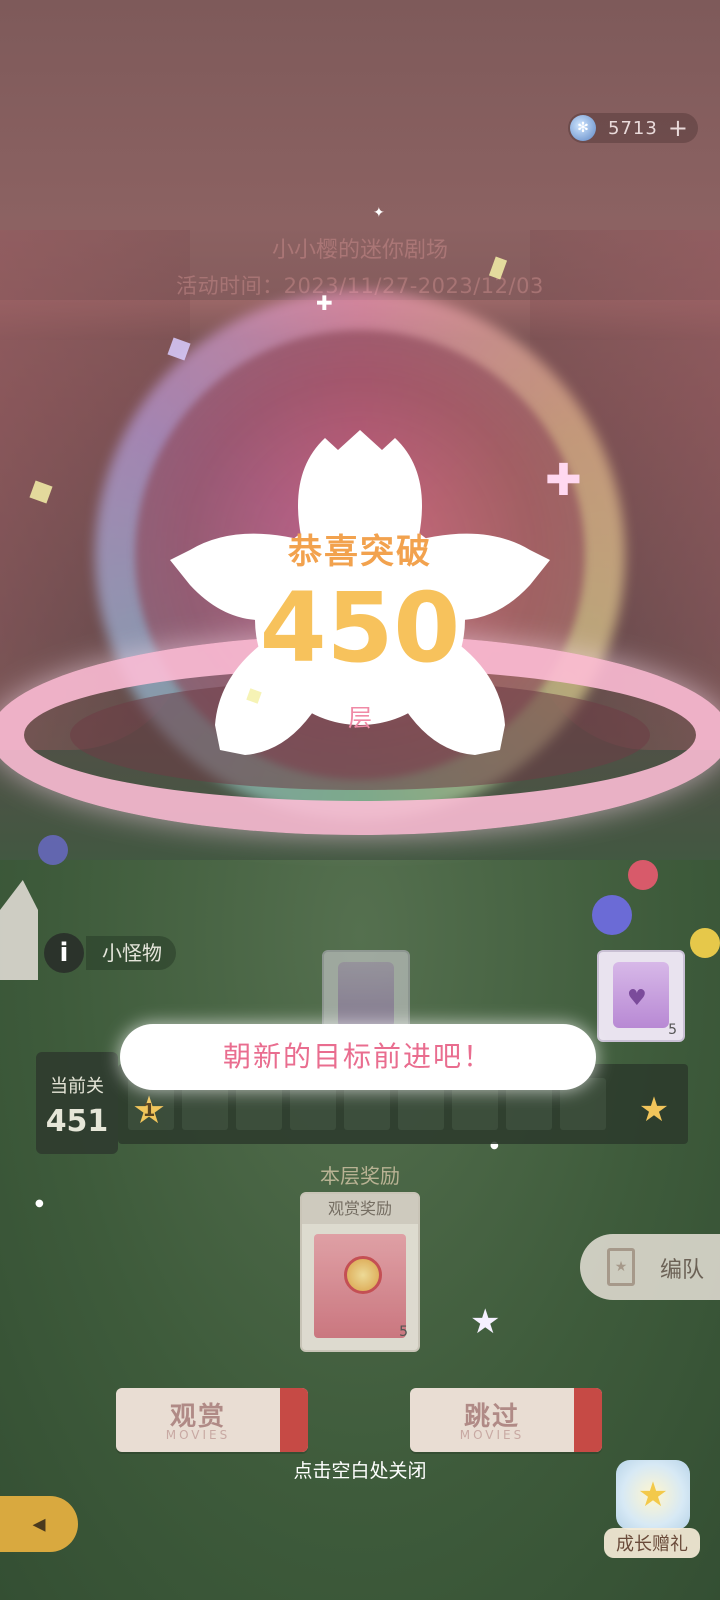 The image size is (720, 1600). I want to click on team-label: 编队, so click(682, 1268).